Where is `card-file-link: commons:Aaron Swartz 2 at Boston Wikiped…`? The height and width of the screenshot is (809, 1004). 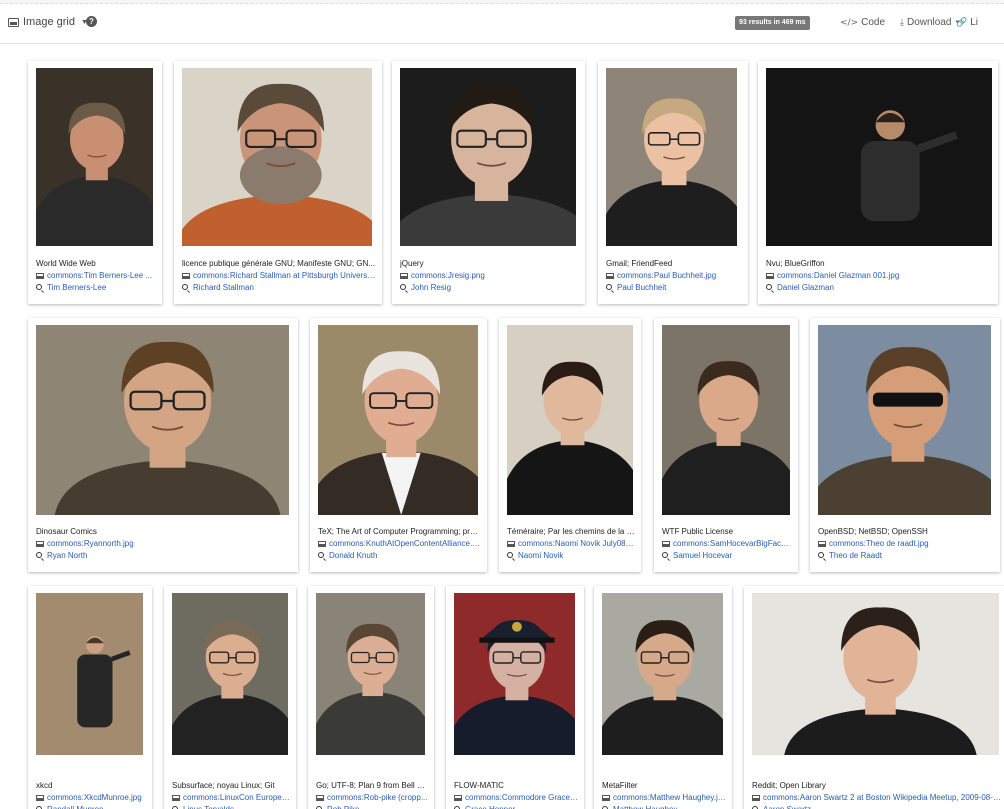
card-file-link: commons:Aaron Swartz 2 at Boston Wikiped… is located at coordinates (877, 797).